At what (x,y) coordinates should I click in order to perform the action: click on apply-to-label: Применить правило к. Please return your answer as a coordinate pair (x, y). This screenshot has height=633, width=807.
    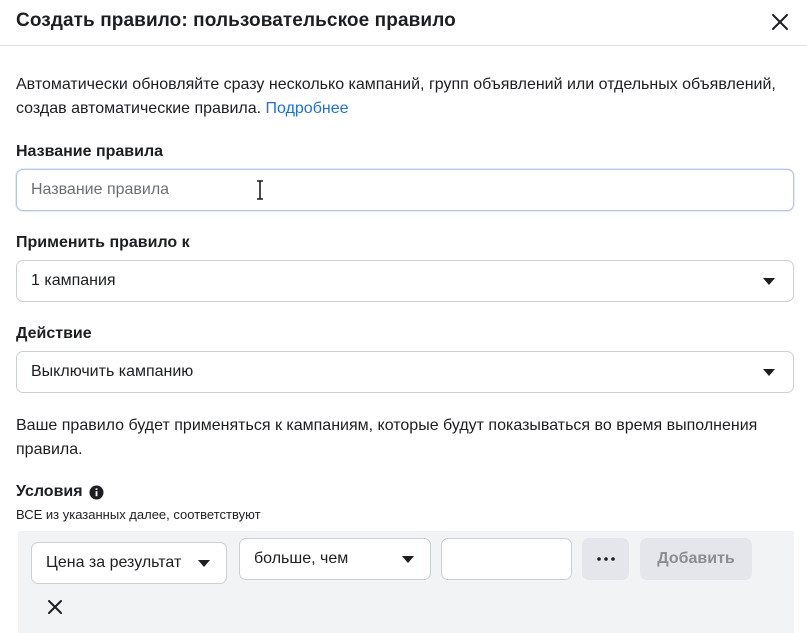
    Looking at the image, I should click on (103, 242).